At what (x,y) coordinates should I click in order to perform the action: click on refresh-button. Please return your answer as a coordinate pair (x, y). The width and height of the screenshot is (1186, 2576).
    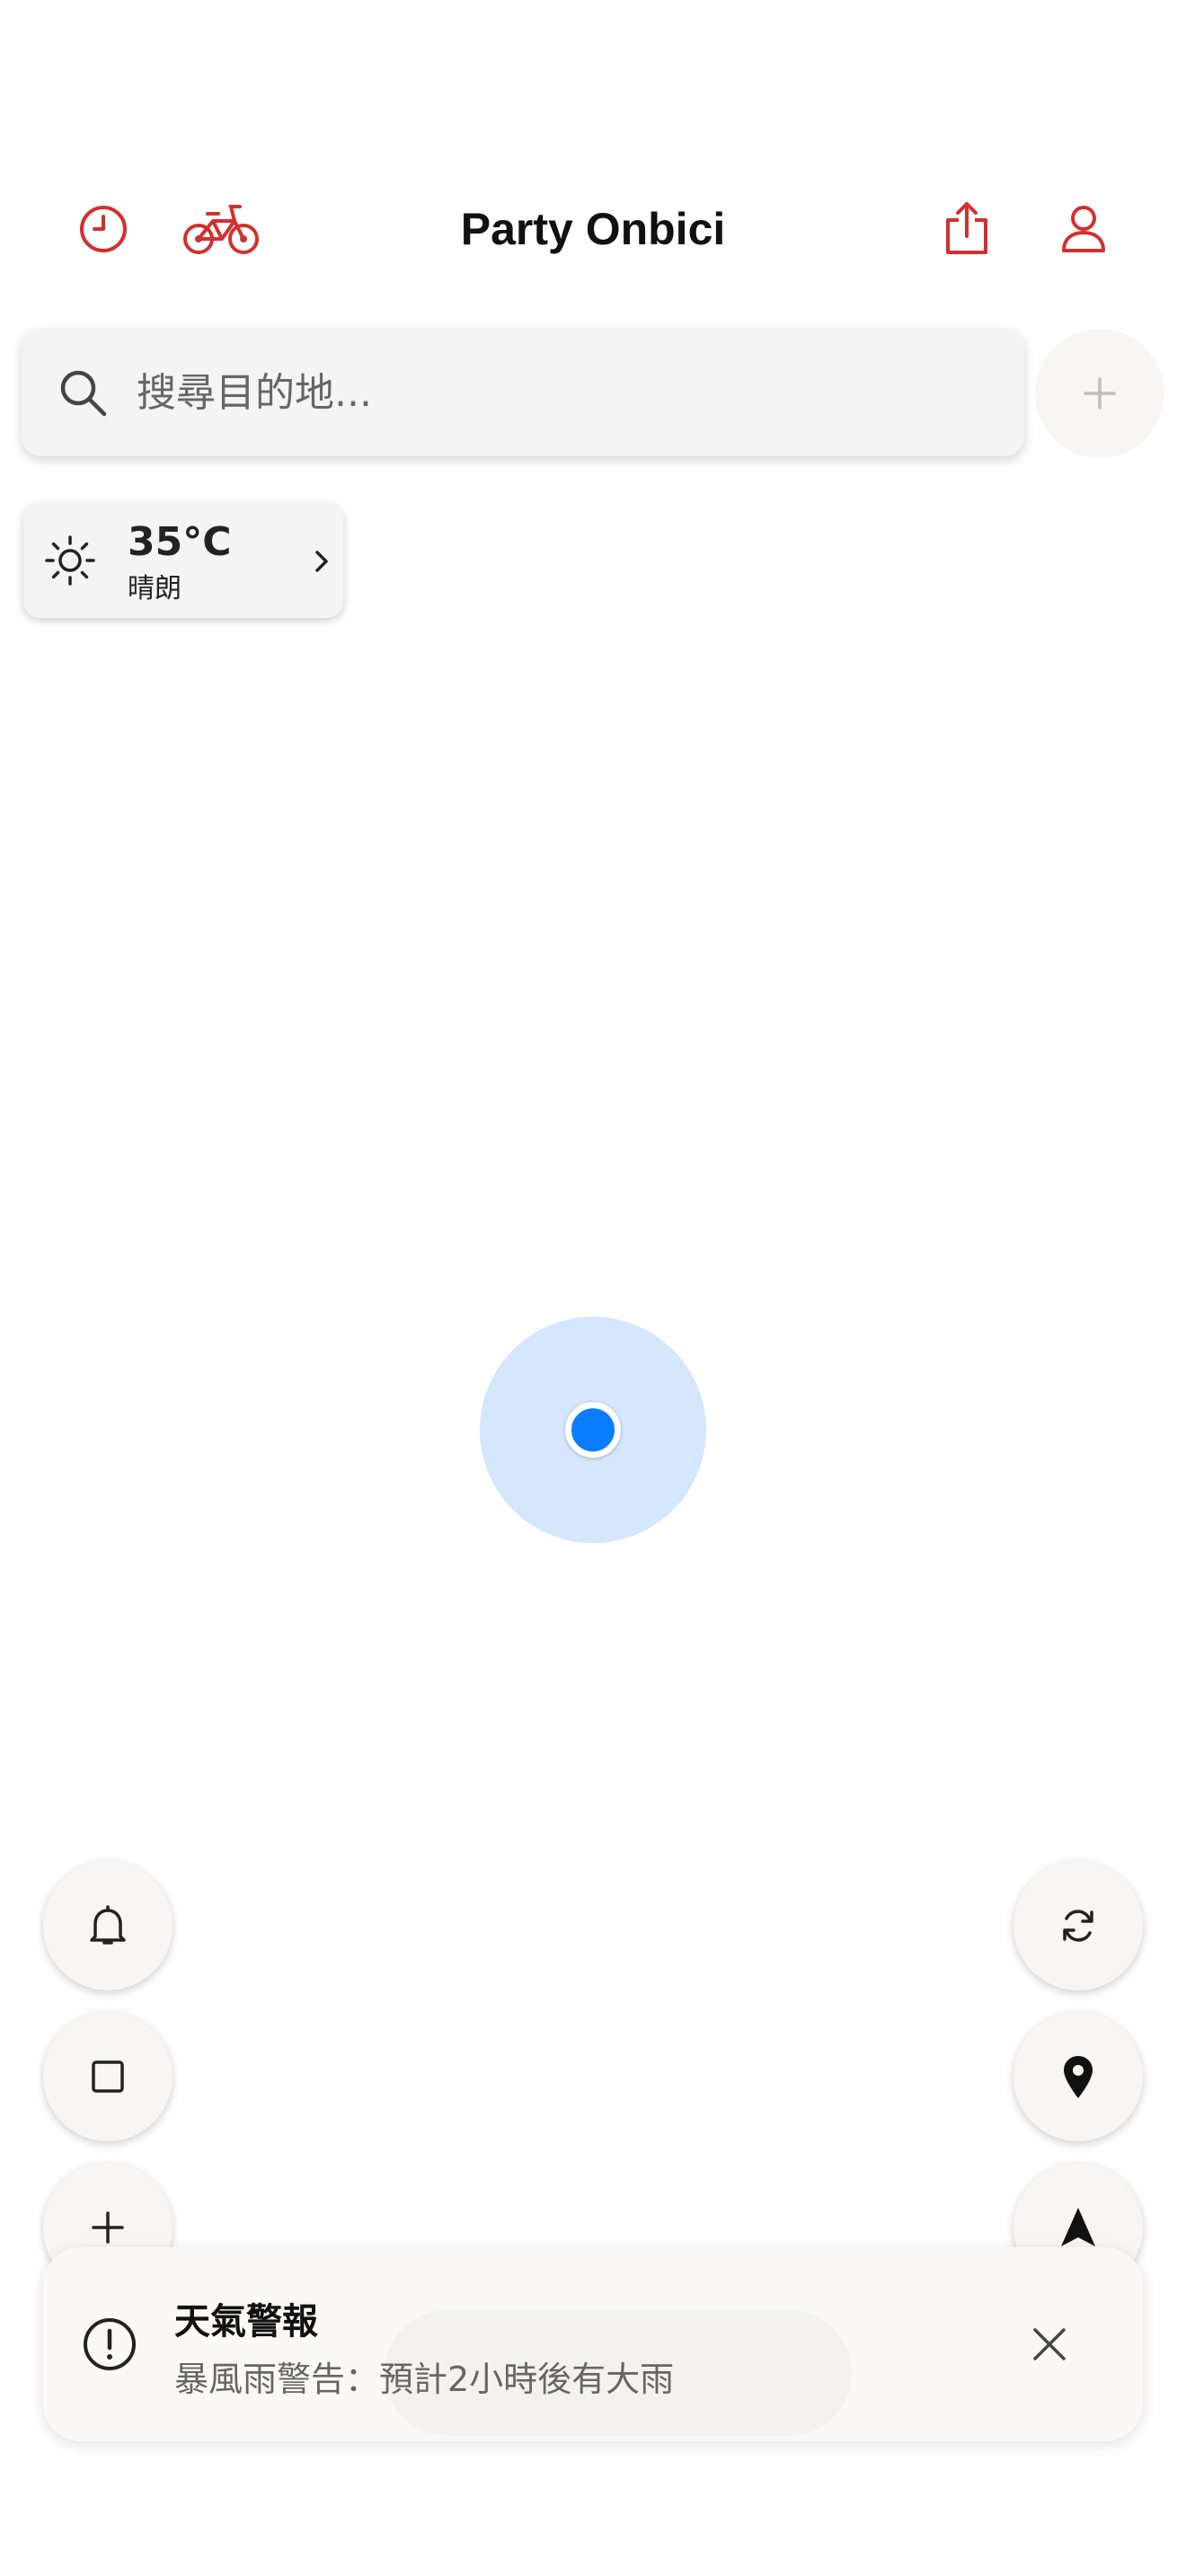
    Looking at the image, I should click on (1078, 1925).